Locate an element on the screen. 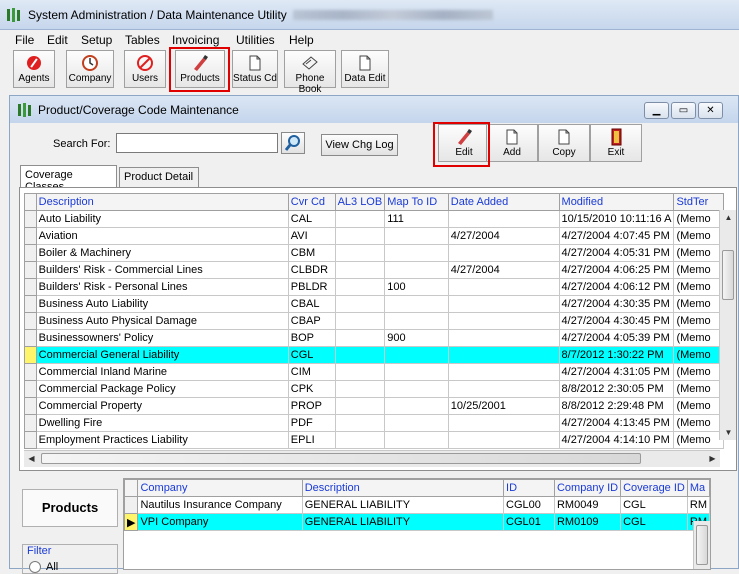 This screenshot has height=574, width=739. coverage-cell: Employment Practices Liability is located at coordinates (162, 440).